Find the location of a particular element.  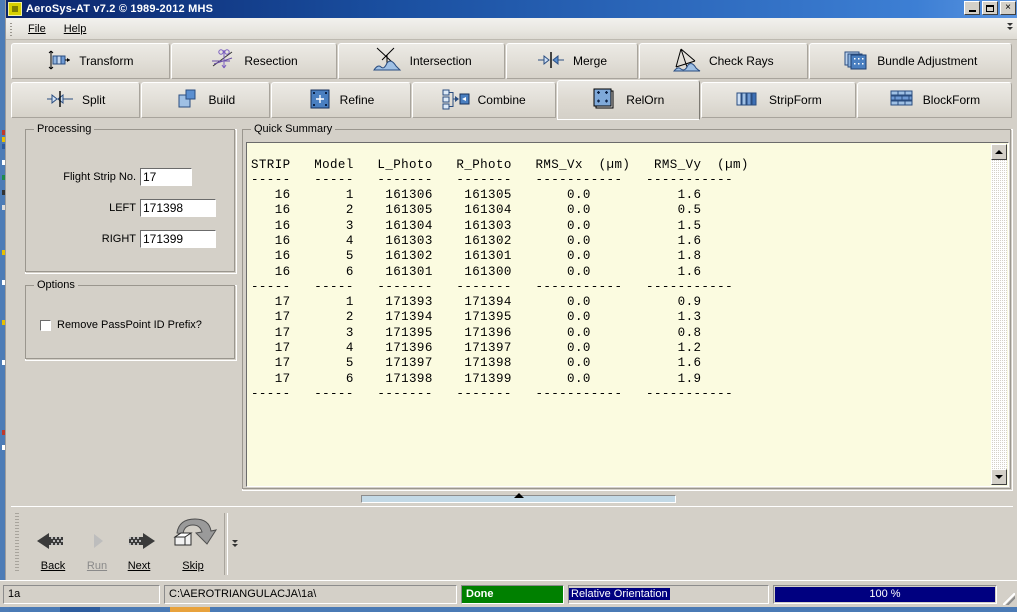

flight-strip-input is located at coordinates (166, 177).